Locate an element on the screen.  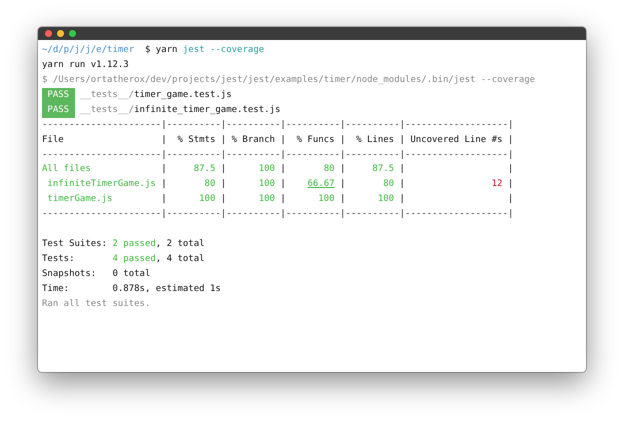
output-text: yarn run v1.12.3 is located at coordinates (85, 65).